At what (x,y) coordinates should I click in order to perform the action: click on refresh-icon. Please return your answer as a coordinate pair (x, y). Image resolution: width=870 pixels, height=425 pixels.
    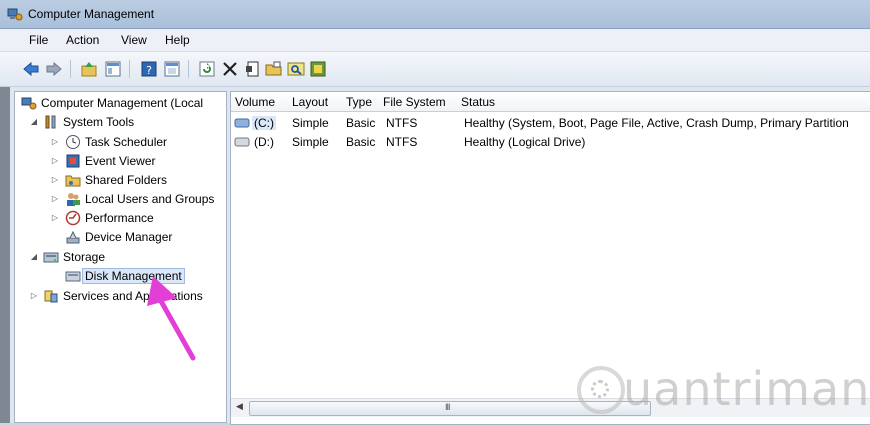
    Looking at the image, I should click on (207, 69).